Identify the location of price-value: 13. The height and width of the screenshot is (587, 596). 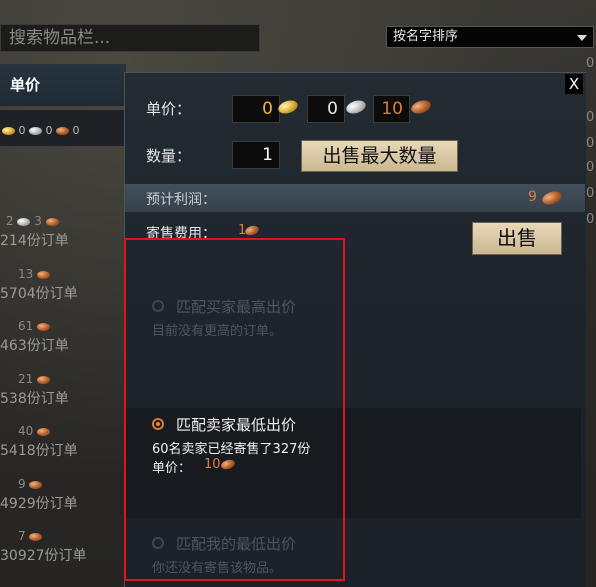
(34, 274).